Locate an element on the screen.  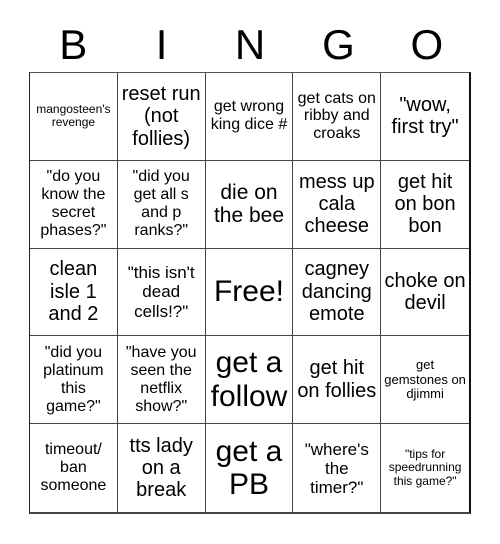
bingo-cell: "did you platinum this game?" is located at coordinates (74, 380).